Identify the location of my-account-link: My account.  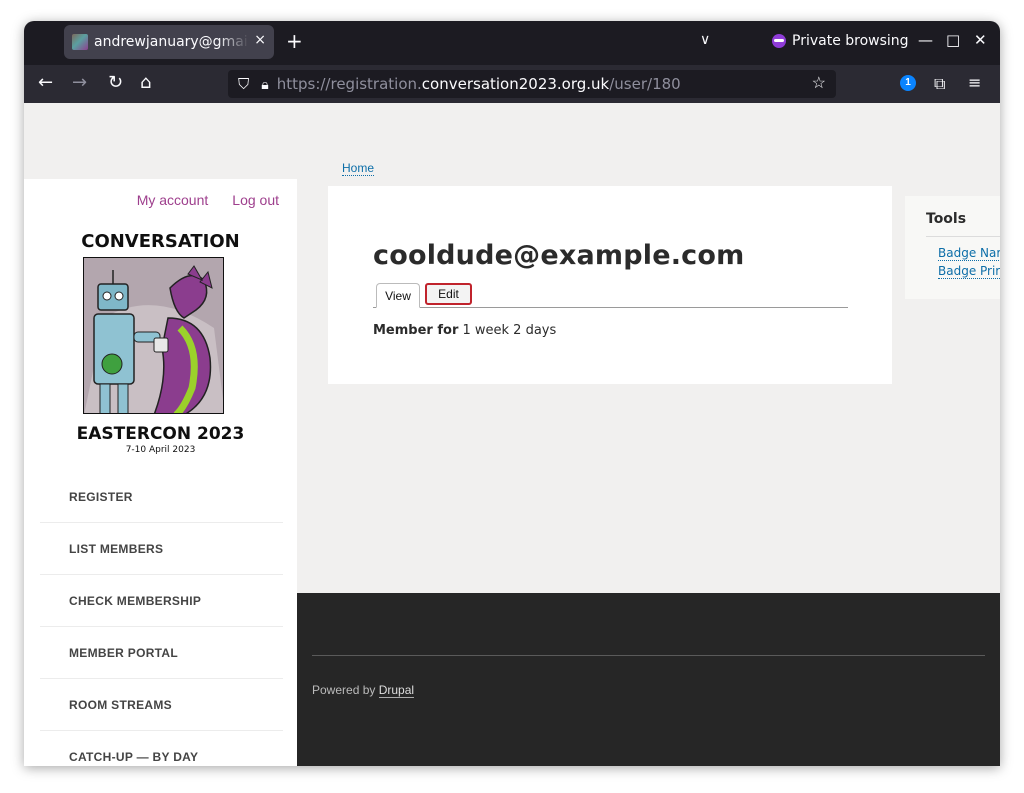
(173, 200).